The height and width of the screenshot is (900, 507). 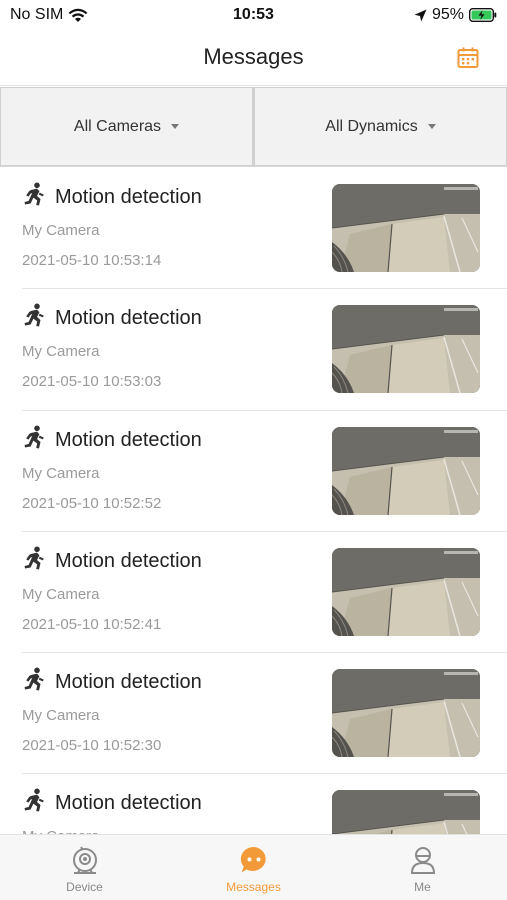 What do you see at coordinates (483, 15) in the screenshot?
I see `battery-charging-icon` at bounding box center [483, 15].